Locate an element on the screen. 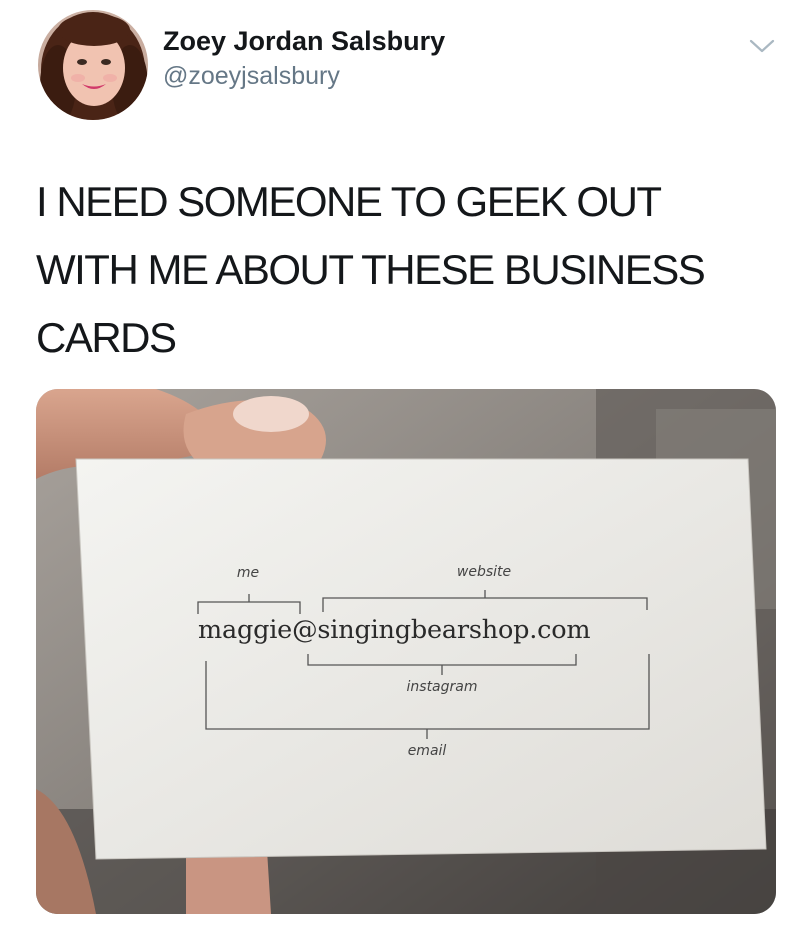 Image resolution: width=800 pixels, height=928 pixels. card-email-address: maggie@singingbearshop.com is located at coordinates (394, 630).